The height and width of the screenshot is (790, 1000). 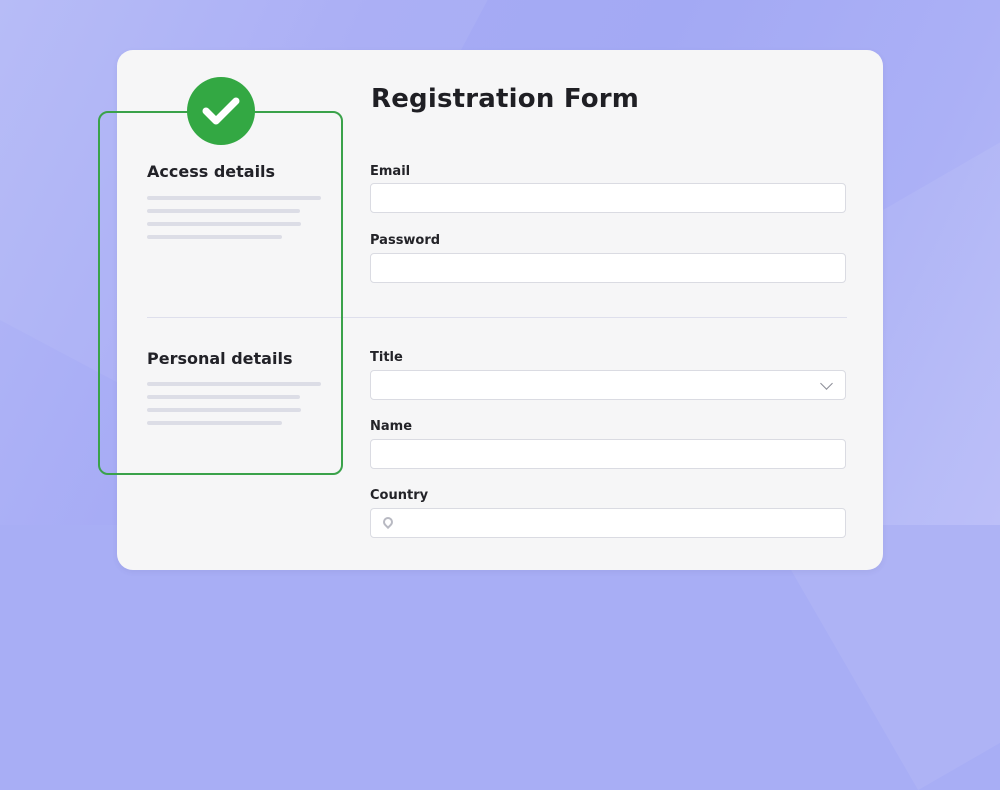 I want to click on completed-badge, so click(x=221, y=111).